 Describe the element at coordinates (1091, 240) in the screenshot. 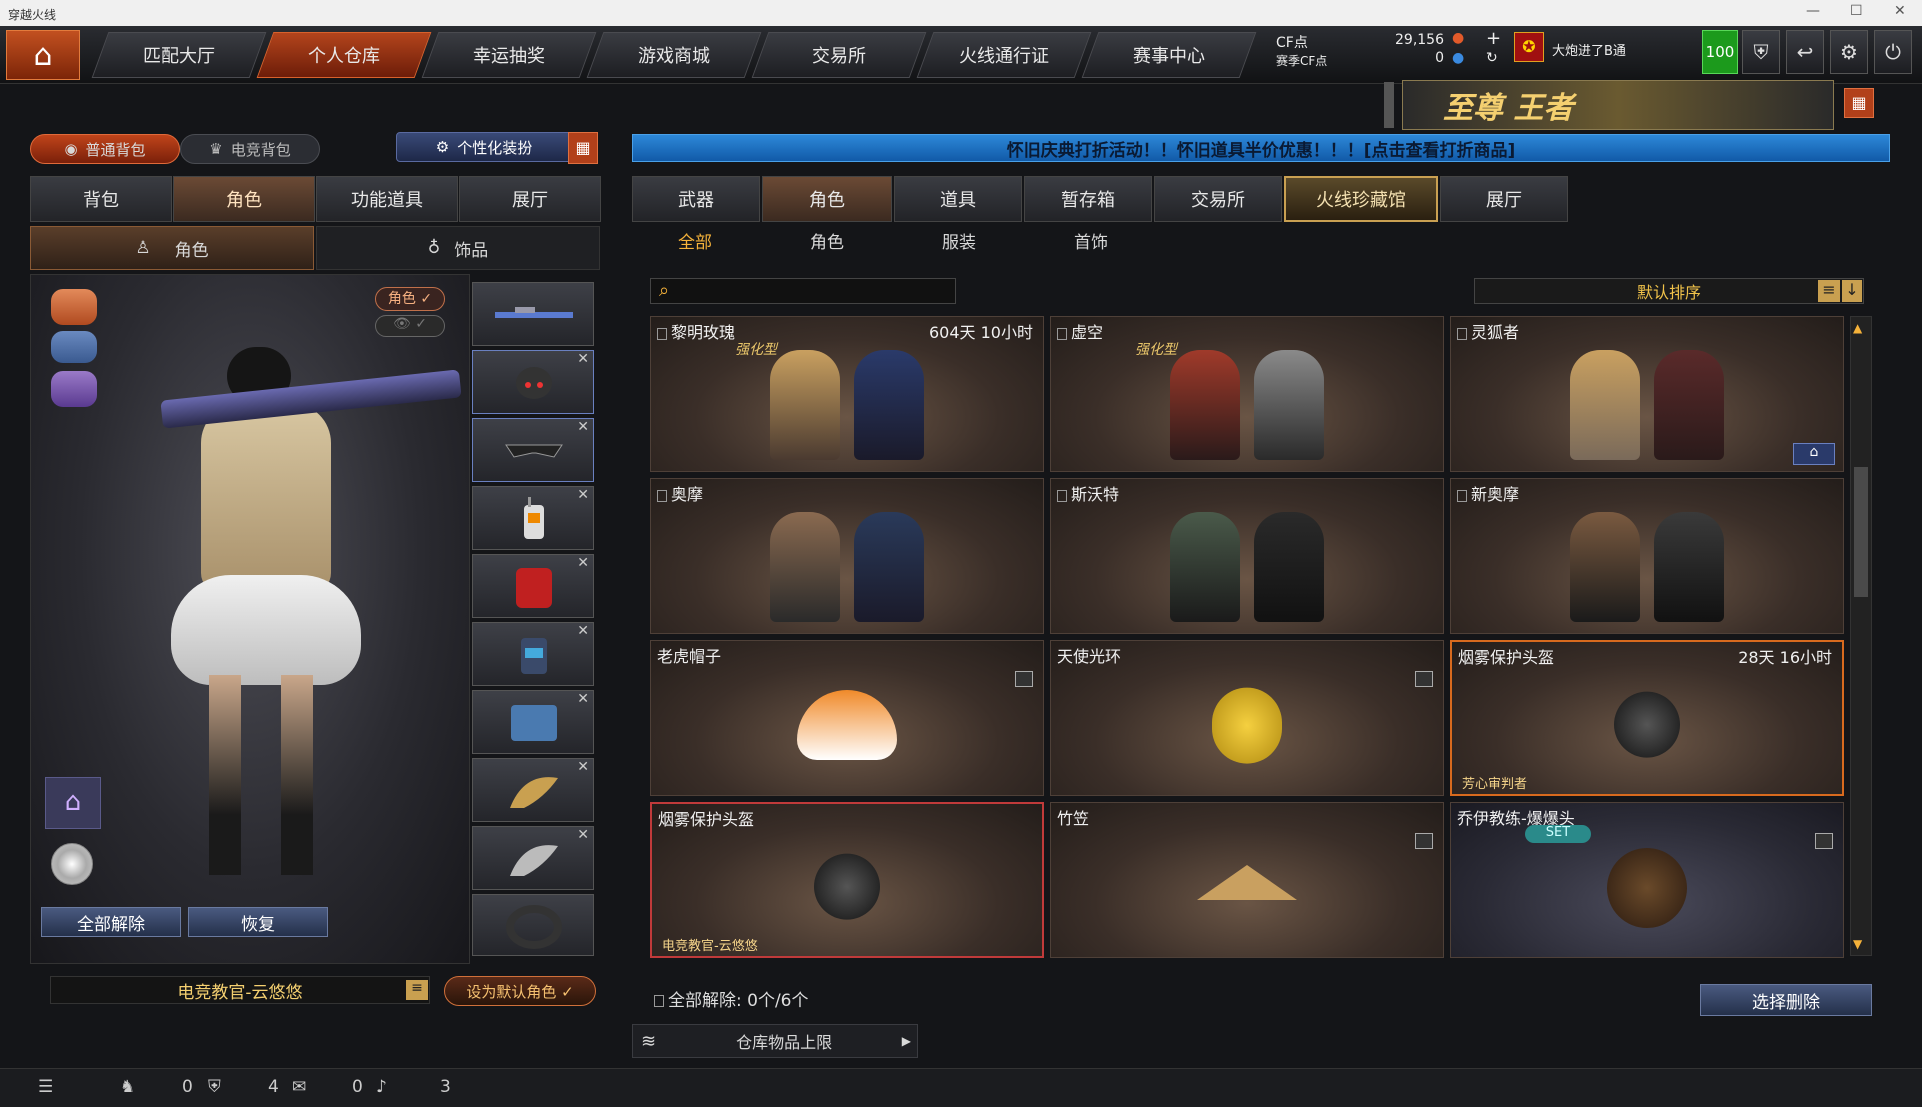

I see `filter-jewelry: 首饰` at that location.